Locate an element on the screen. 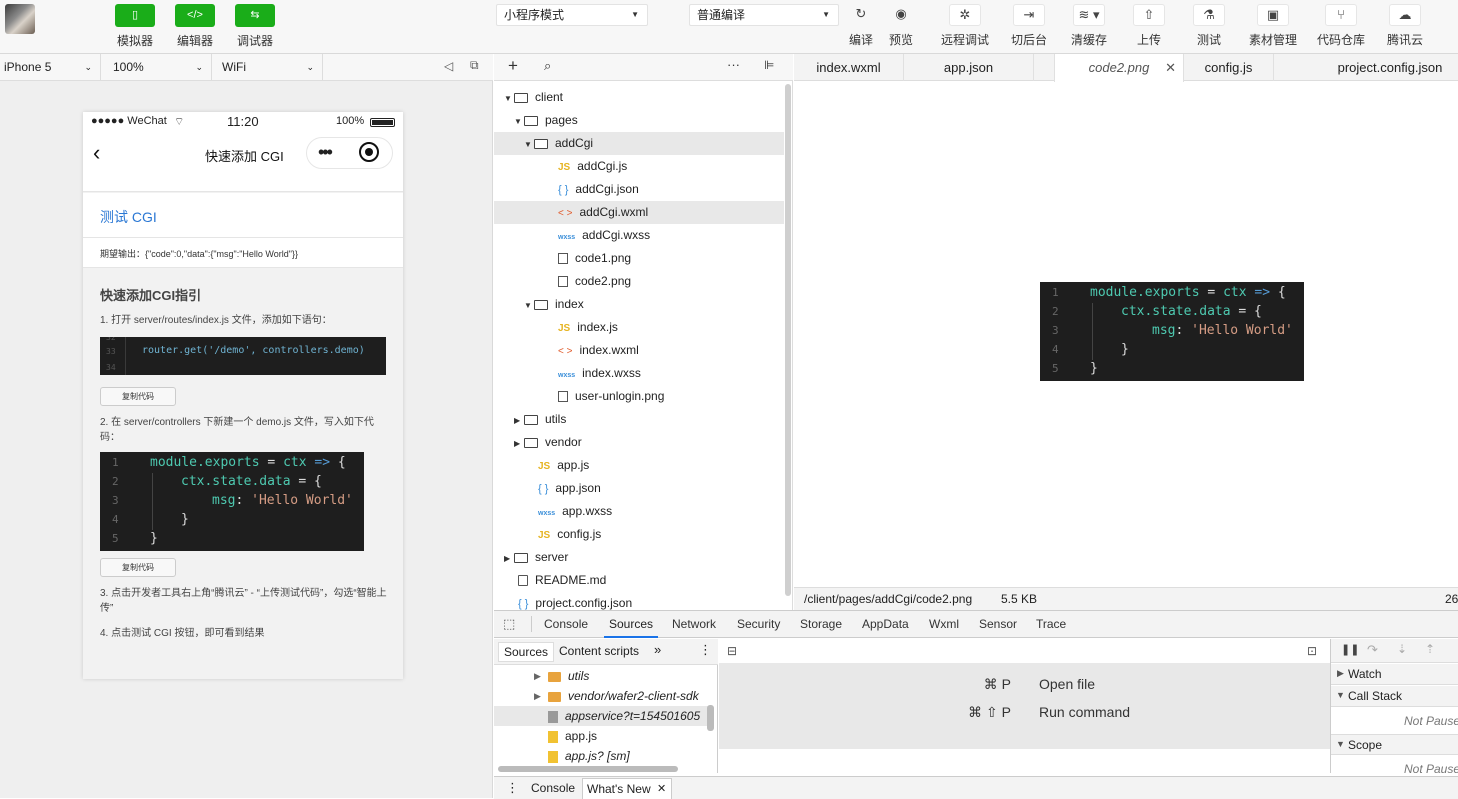 This screenshot has height=799, width=1458. tab-console: Console is located at coordinates (566, 624).